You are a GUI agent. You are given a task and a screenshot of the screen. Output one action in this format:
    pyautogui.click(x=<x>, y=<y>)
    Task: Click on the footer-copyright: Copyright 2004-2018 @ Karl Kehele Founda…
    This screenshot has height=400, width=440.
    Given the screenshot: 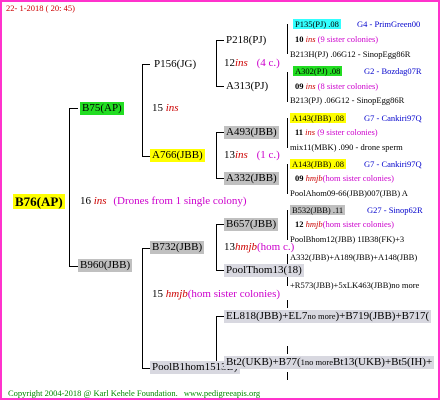 What is the action you would take?
    pyautogui.click(x=134, y=393)
    